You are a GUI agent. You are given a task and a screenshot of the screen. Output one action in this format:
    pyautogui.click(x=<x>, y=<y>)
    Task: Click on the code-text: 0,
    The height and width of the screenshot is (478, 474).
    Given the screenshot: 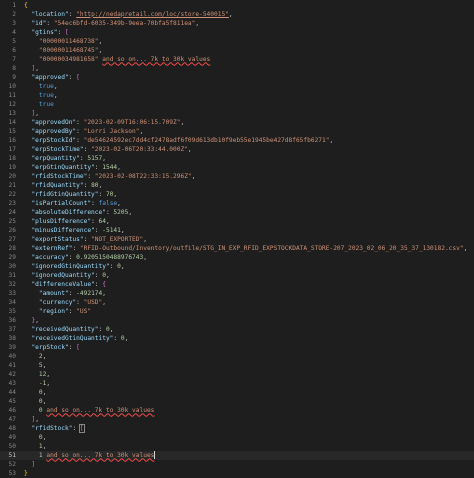 What is the action you would take?
    pyautogui.click(x=35, y=437)
    